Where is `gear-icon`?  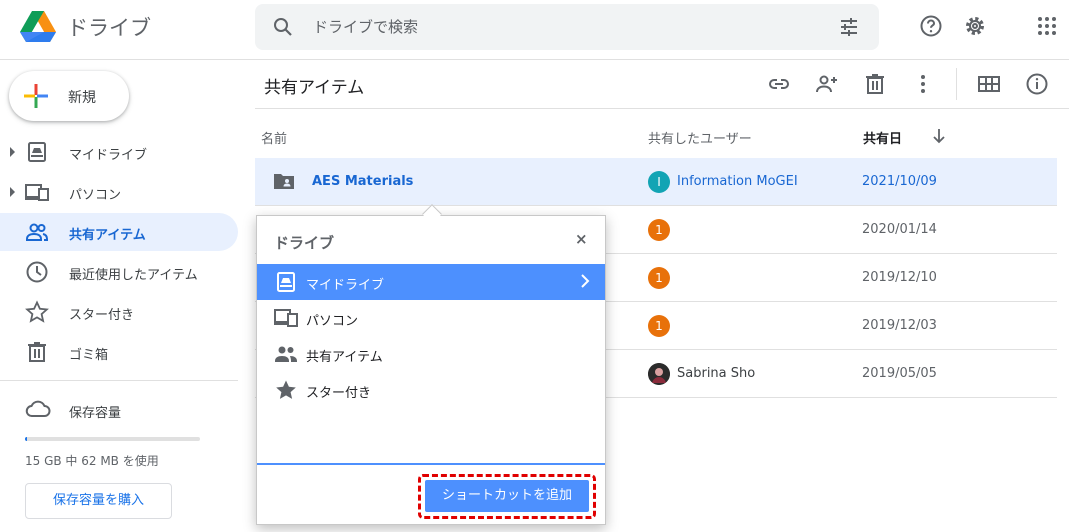 gear-icon is located at coordinates (975, 26).